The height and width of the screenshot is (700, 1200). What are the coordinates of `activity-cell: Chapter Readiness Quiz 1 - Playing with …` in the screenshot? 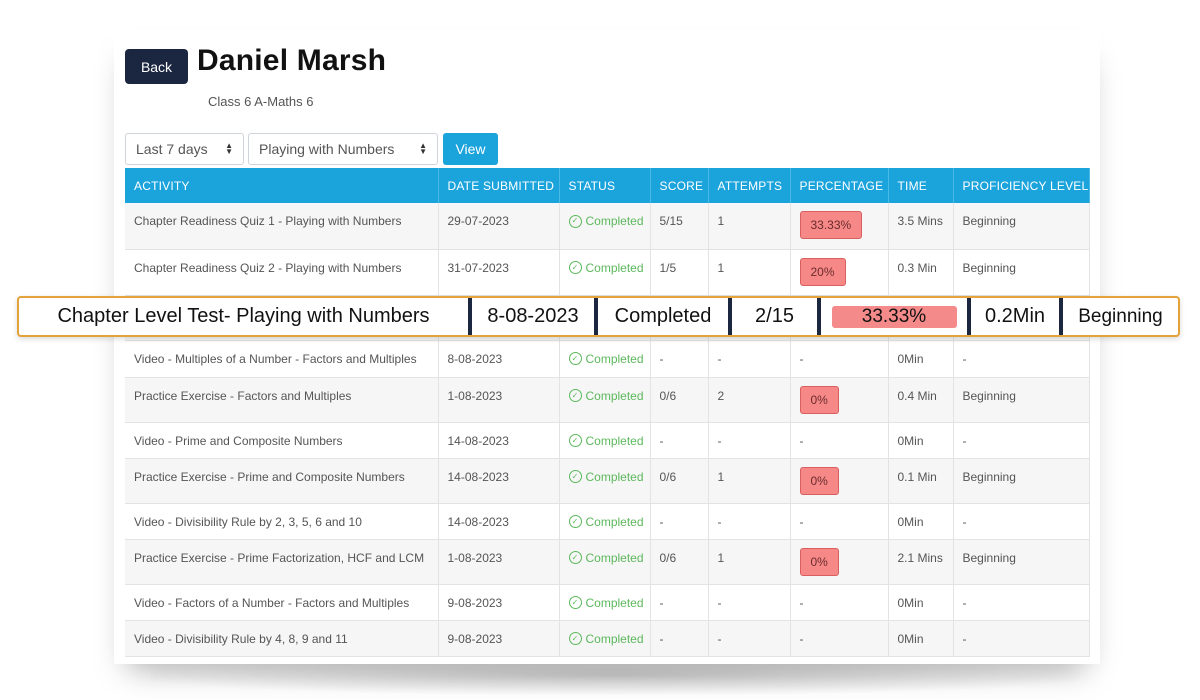 It's located at (282, 226).